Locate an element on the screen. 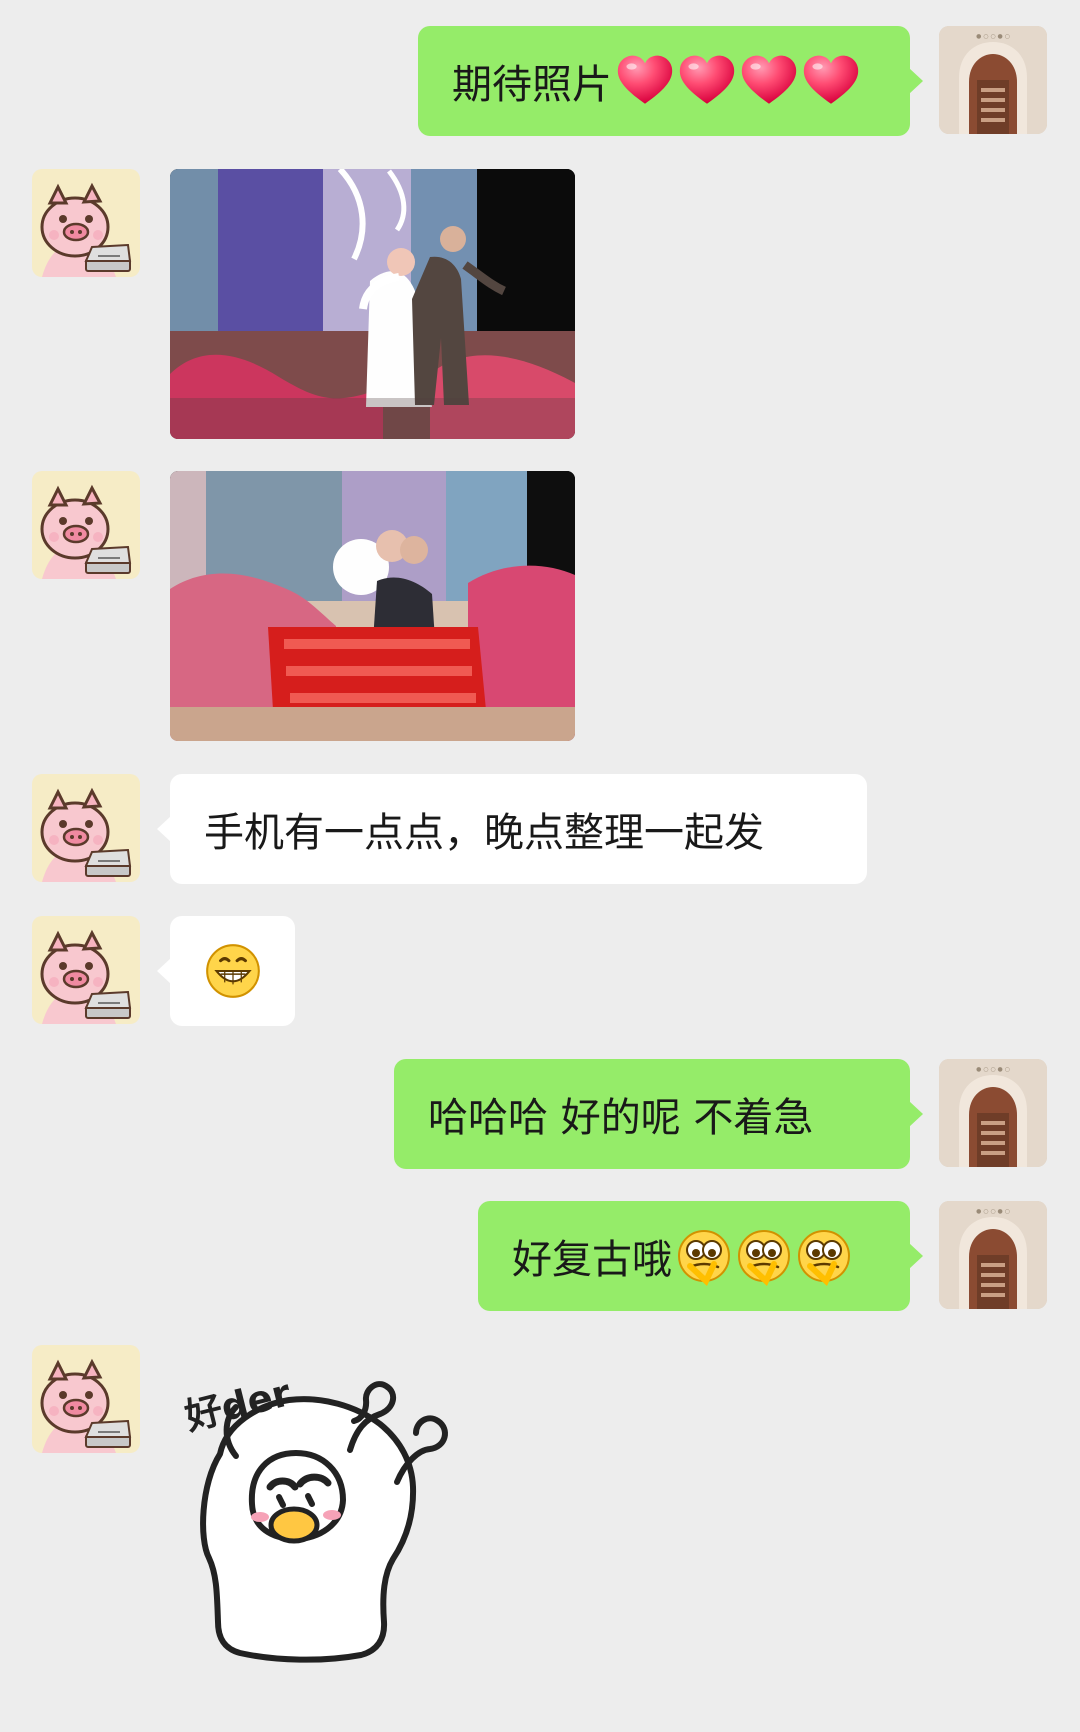 The image size is (1080, 1732). message-bubble-retro: 好复古哦 is located at coordinates (700, 1256).